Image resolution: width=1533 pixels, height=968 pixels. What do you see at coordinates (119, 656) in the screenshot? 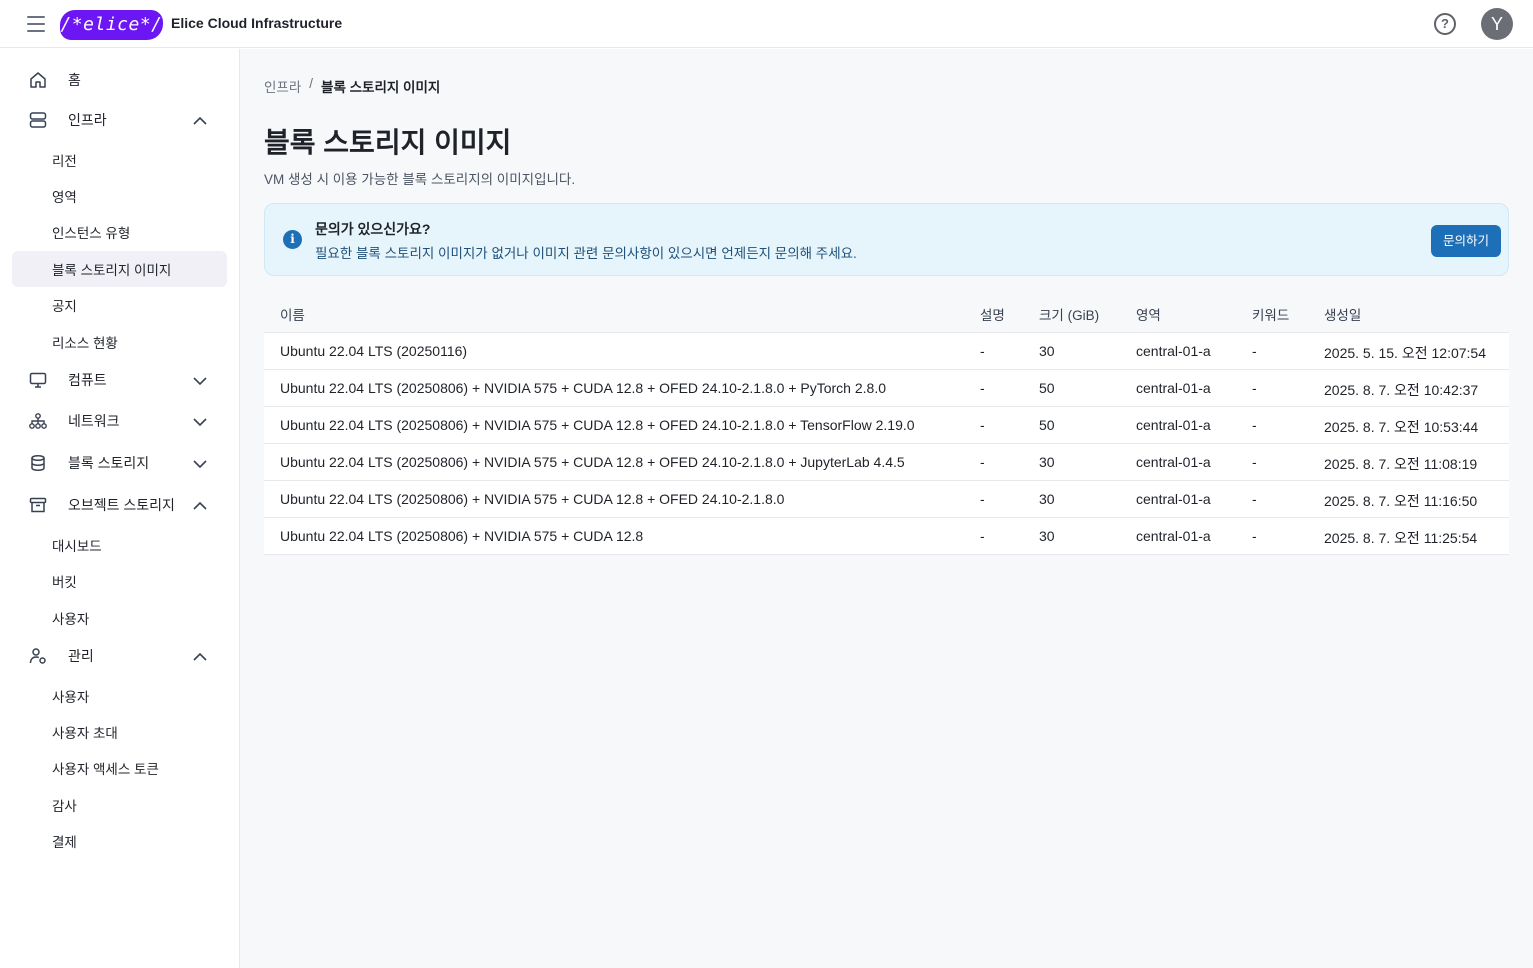
I see `sidebar-item-manage: 관리` at bounding box center [119, 656].